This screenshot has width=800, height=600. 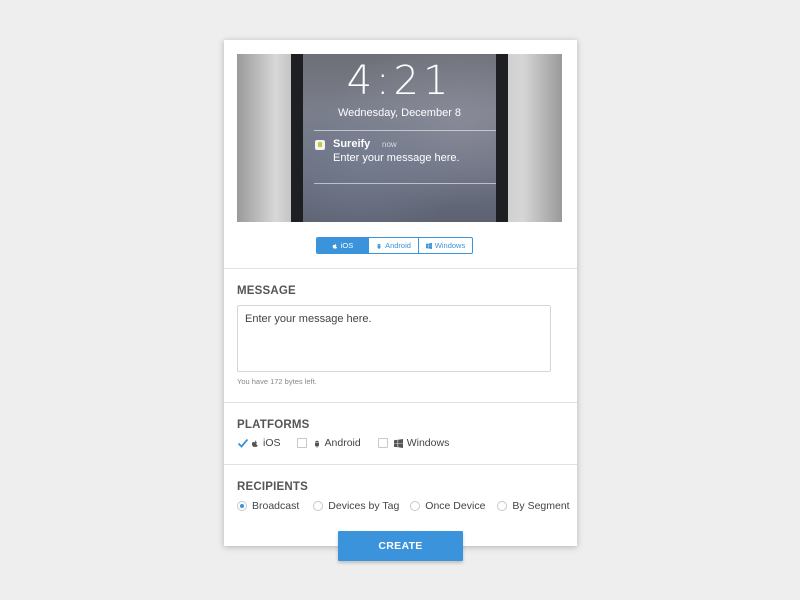 What do you see at coordinates (347, 245) in the screenshot?
I see `tab-ios-label: iOS` at bounding box center [347, 245].